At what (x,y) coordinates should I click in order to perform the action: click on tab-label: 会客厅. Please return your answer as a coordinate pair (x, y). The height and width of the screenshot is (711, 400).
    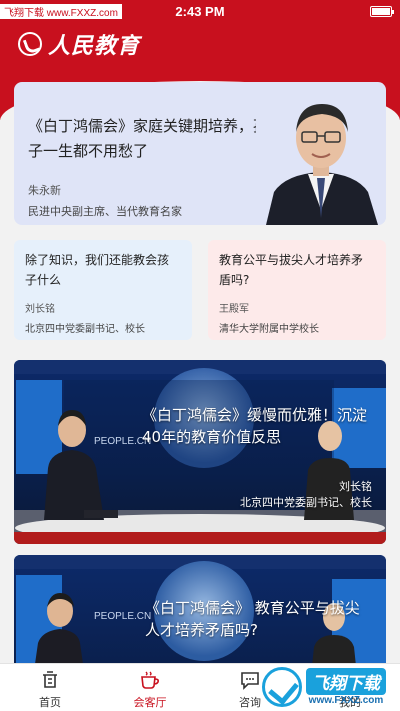
    Looking at the image, I should click on (150, 702).